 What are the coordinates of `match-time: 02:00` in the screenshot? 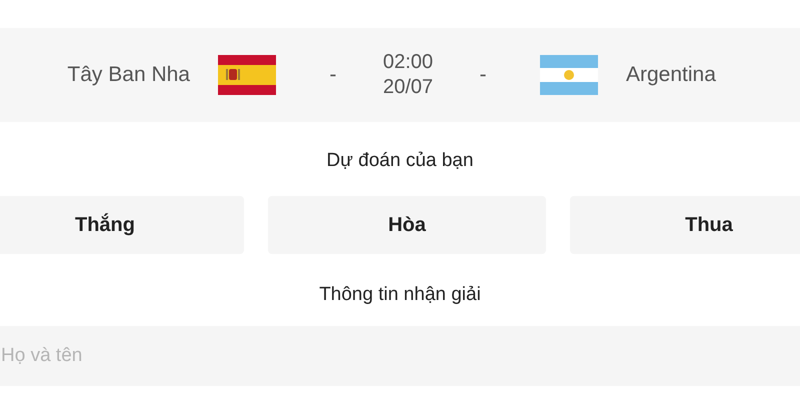 It's located at (408, 62).